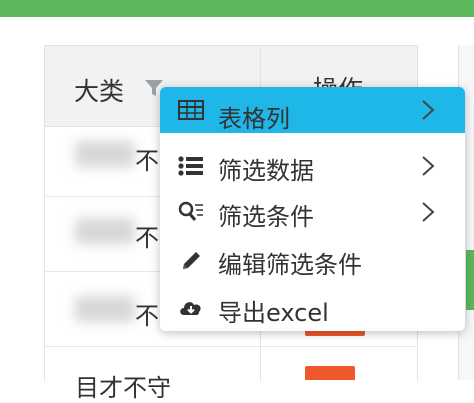  What do you see at coordinates (312, 110) in the screenshot?
I see `menu-item-table-columns: 表格列` at bounding box center [312, 110].